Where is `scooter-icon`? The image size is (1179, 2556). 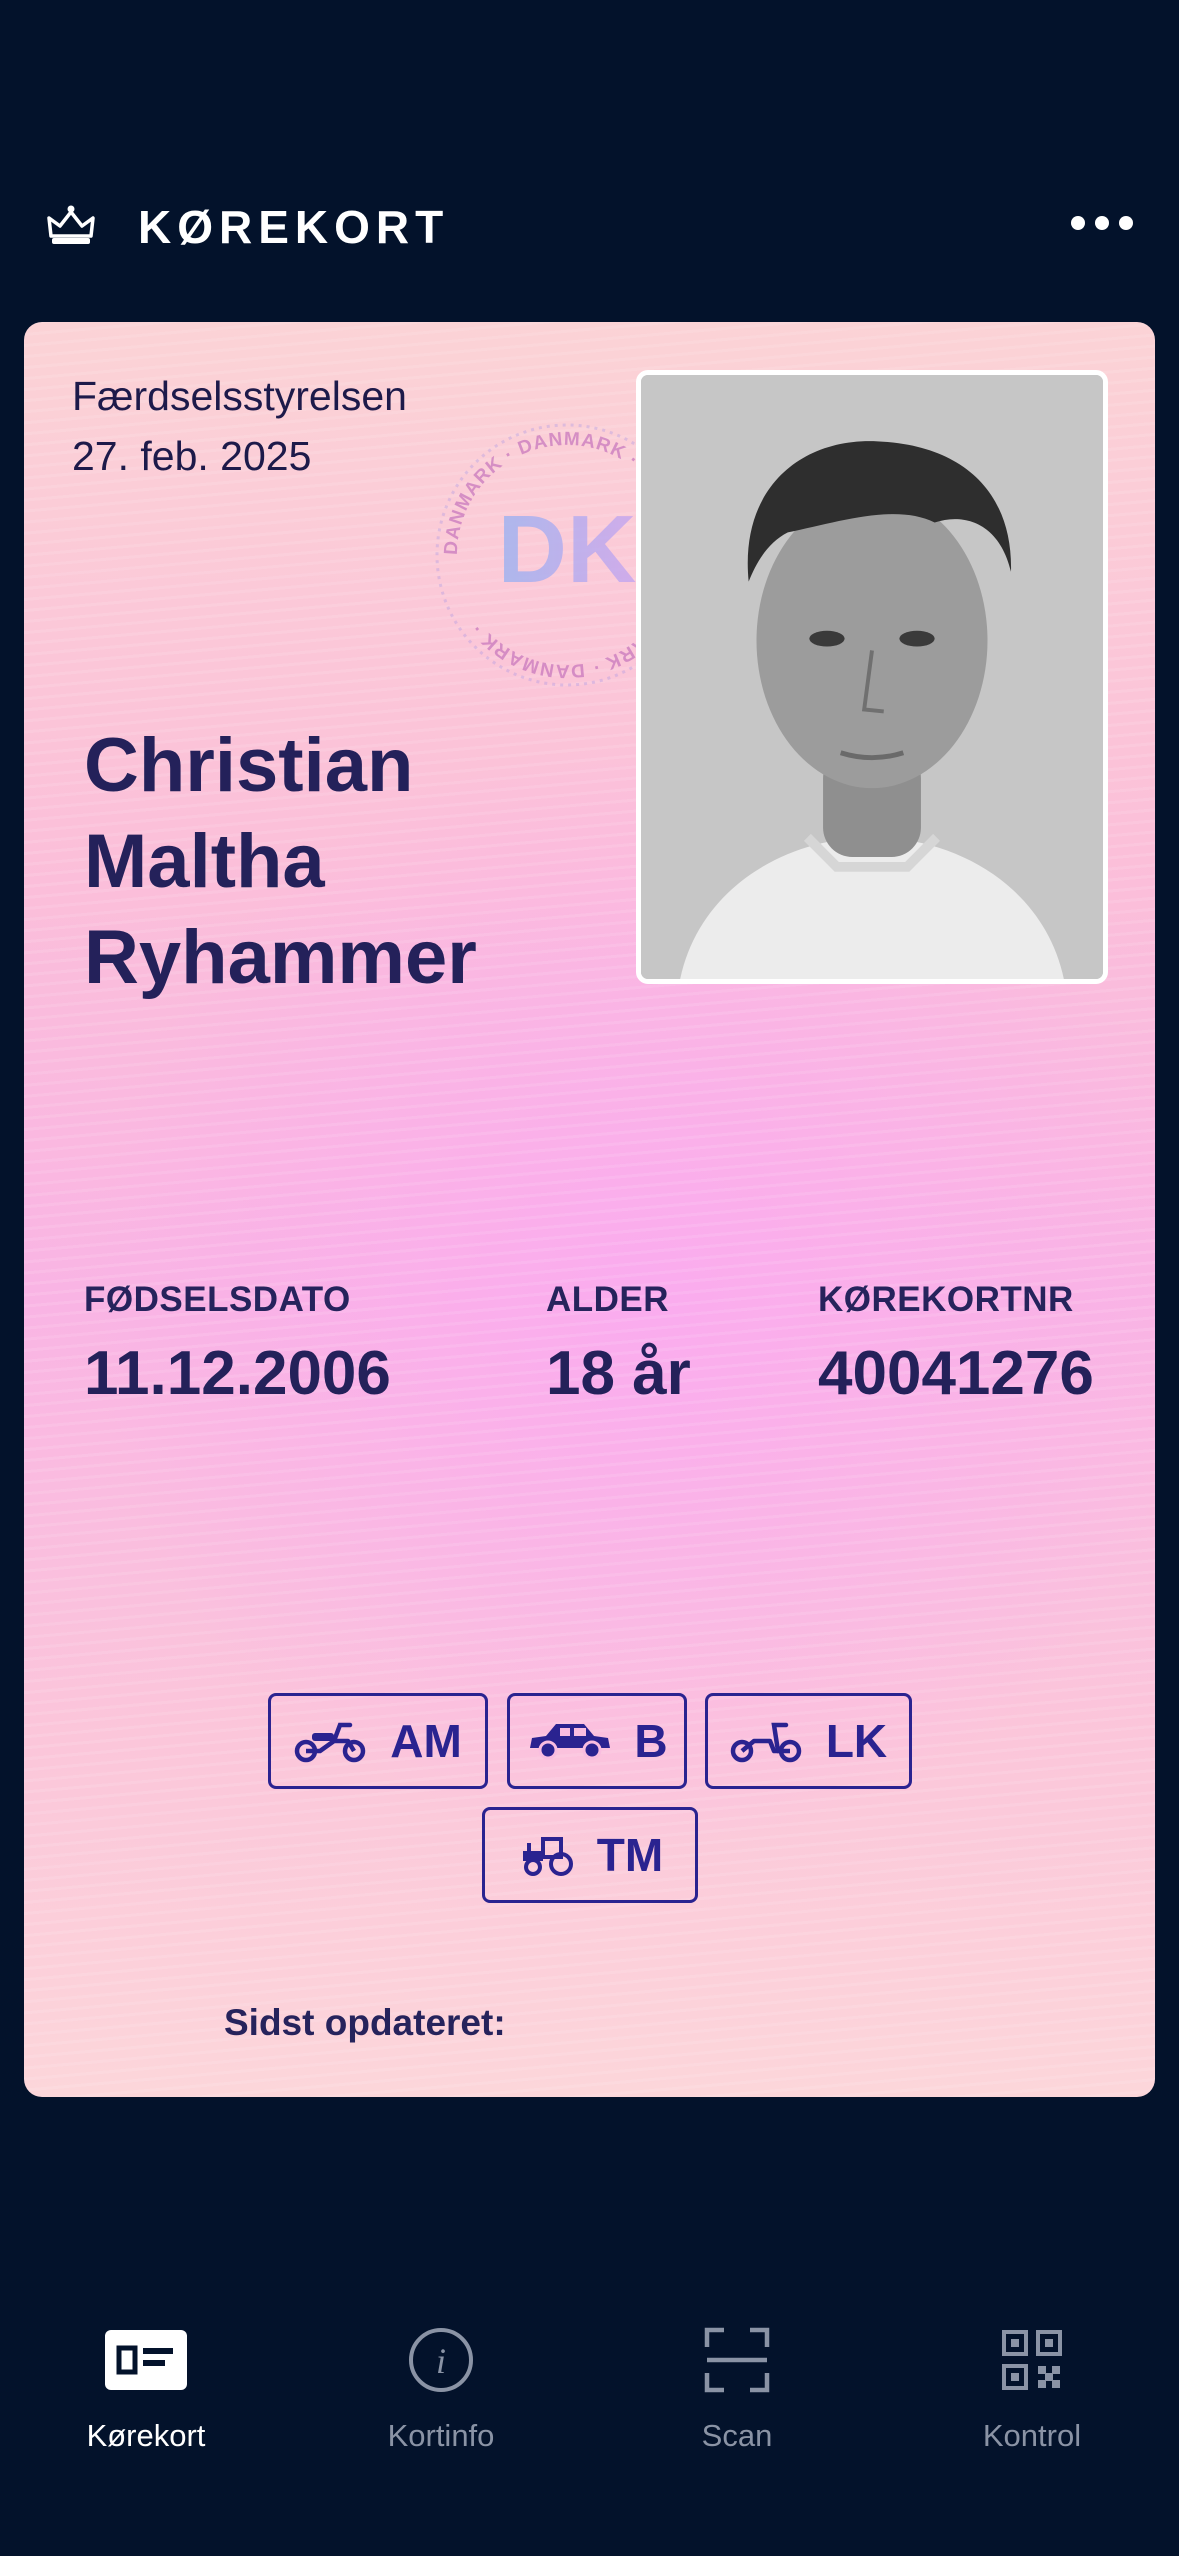 scooter-icon is located at coordinates (766, 1742).